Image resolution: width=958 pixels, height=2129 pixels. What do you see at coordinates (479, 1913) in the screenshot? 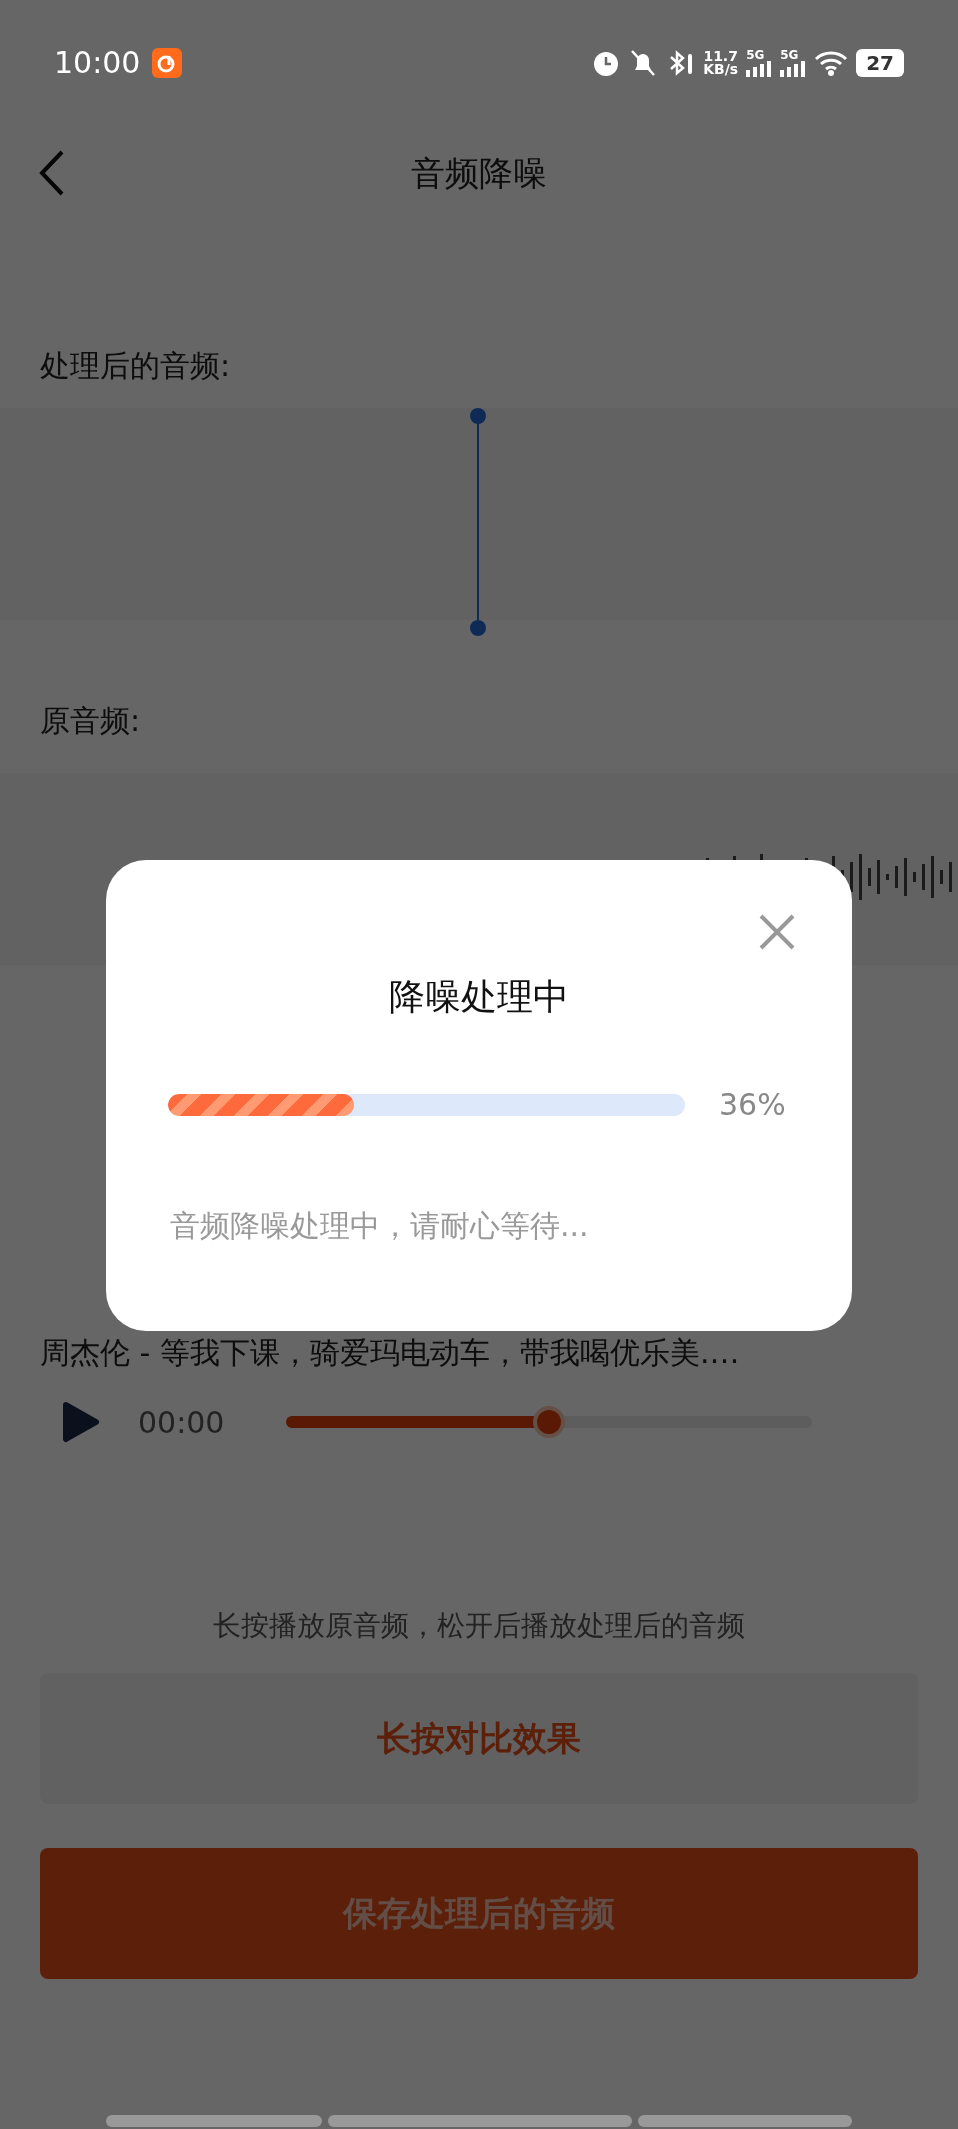
I see `save-button: 保存处理后的音频` at bounding box center [479, 1913].